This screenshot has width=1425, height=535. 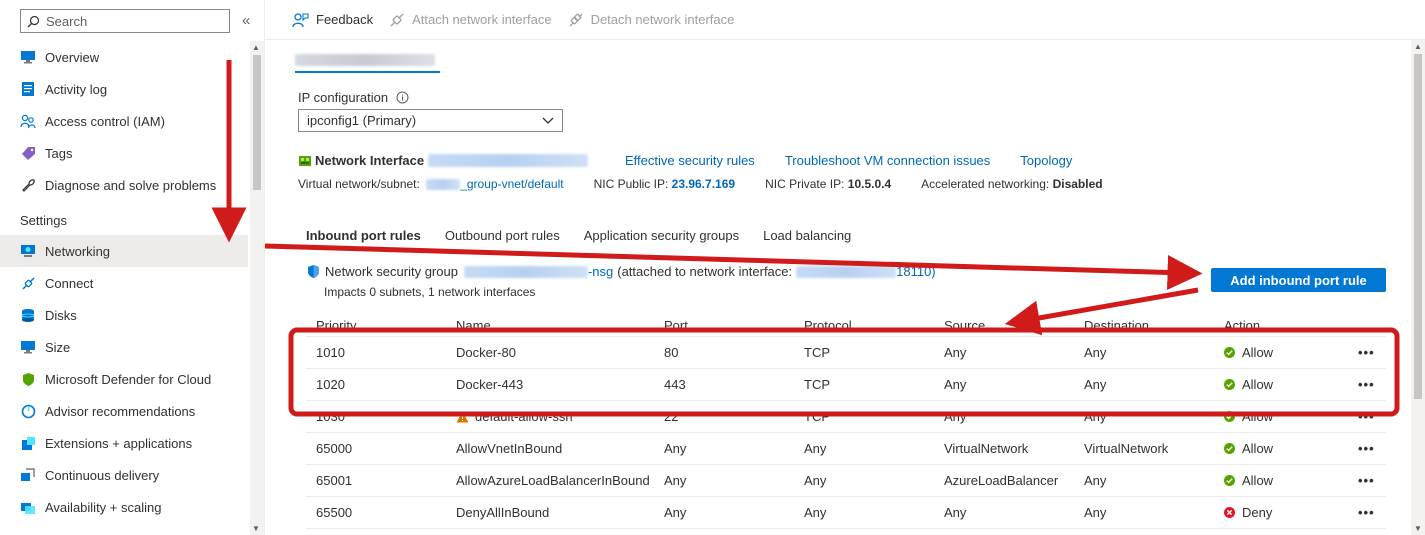 What do you see at coordinates (124, 507) in the screenshot?
I see `sidebar-item-availability: Availability + scaling` at bounding box center [124, 507].